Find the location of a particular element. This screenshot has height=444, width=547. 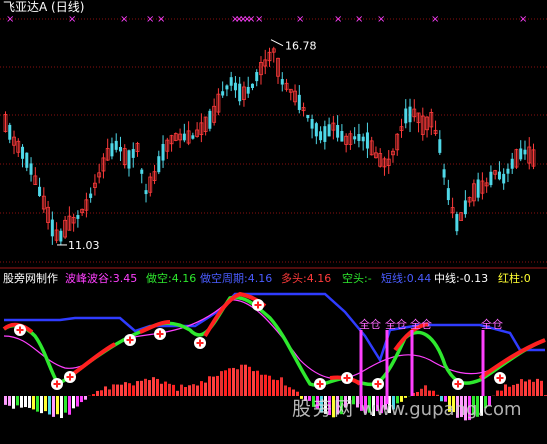

indicator-red-bar: 红柱:0 is located at coordinates (514, 278).